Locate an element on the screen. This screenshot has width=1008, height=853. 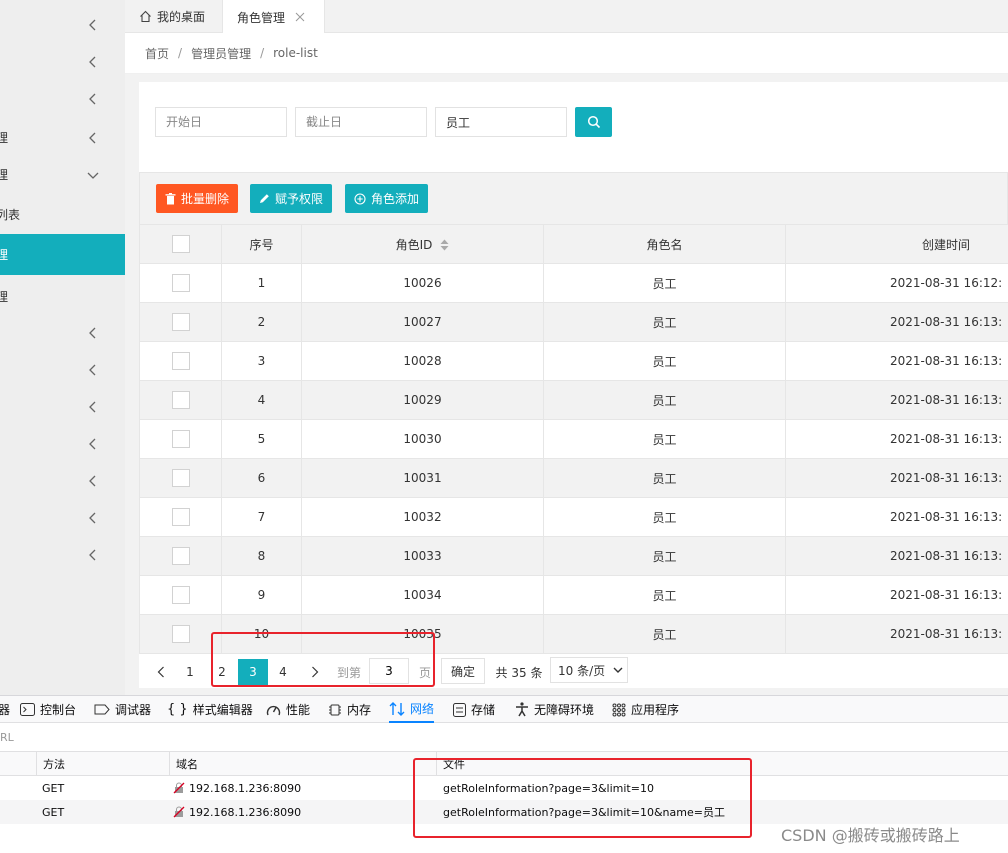
insecure-lock-icon is located at coordinates (179, 788).